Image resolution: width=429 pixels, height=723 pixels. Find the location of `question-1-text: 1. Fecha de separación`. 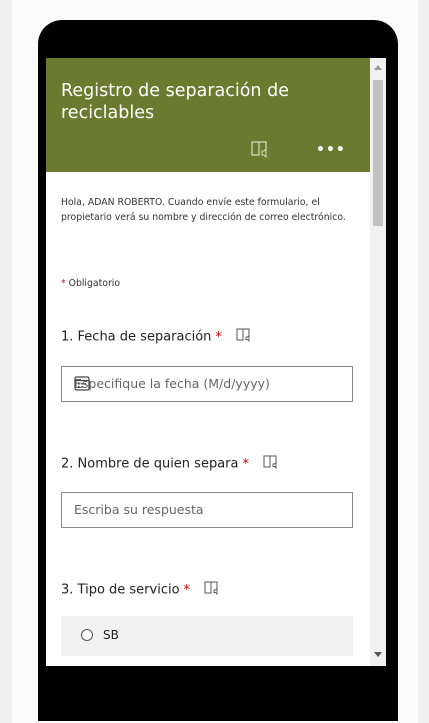

question-1-text: 1. Fecha de separación is located at coordinates (136, 337).